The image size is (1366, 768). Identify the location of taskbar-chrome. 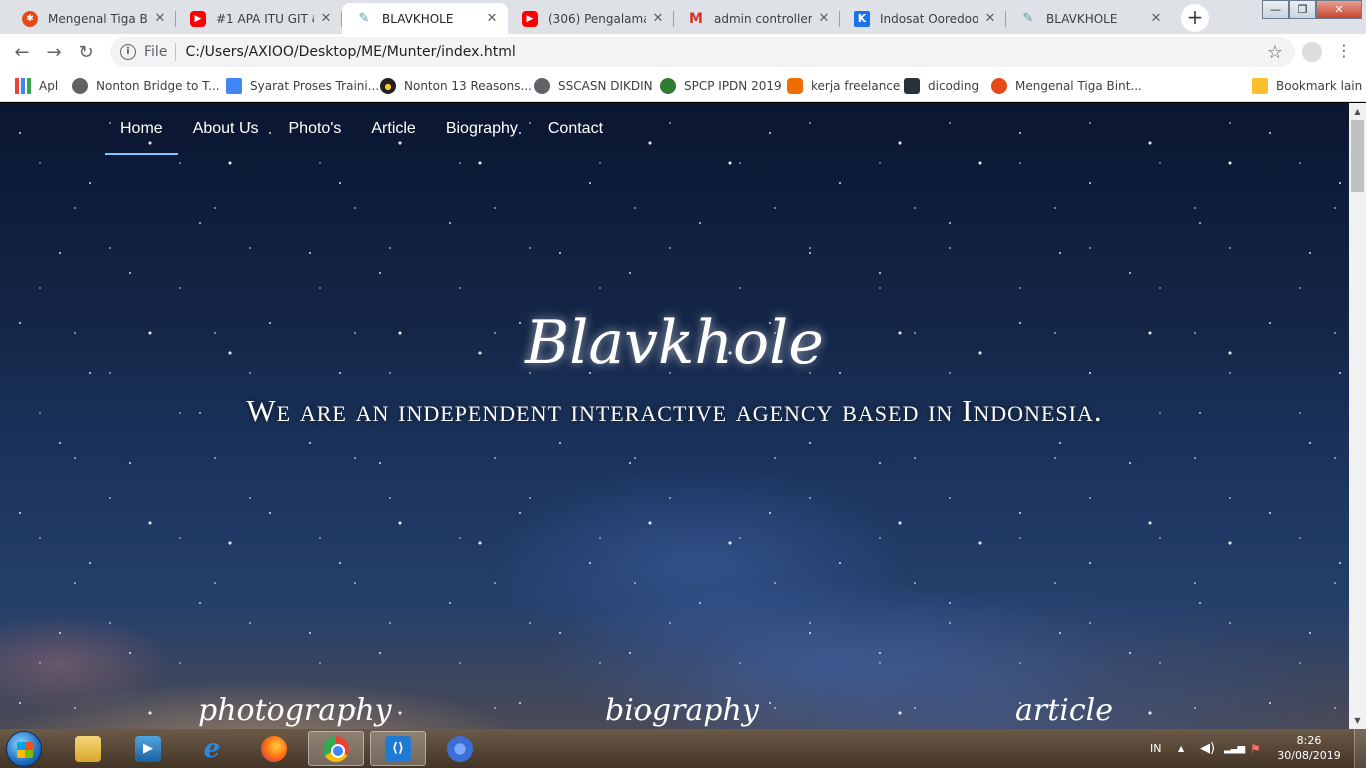
(336, 748).